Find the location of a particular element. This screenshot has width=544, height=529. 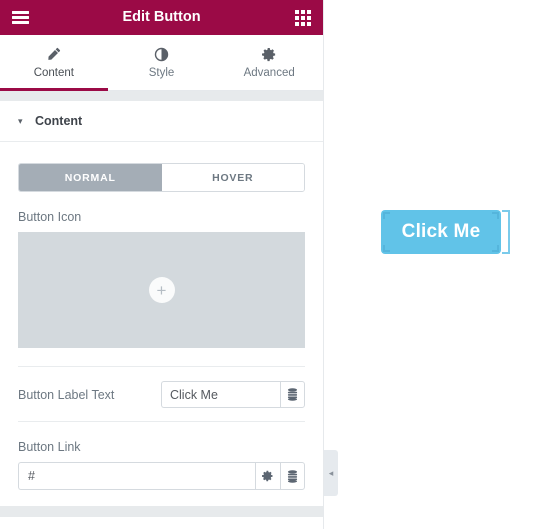

selection-handle-bottom-right is located at coordinates (495, 248).